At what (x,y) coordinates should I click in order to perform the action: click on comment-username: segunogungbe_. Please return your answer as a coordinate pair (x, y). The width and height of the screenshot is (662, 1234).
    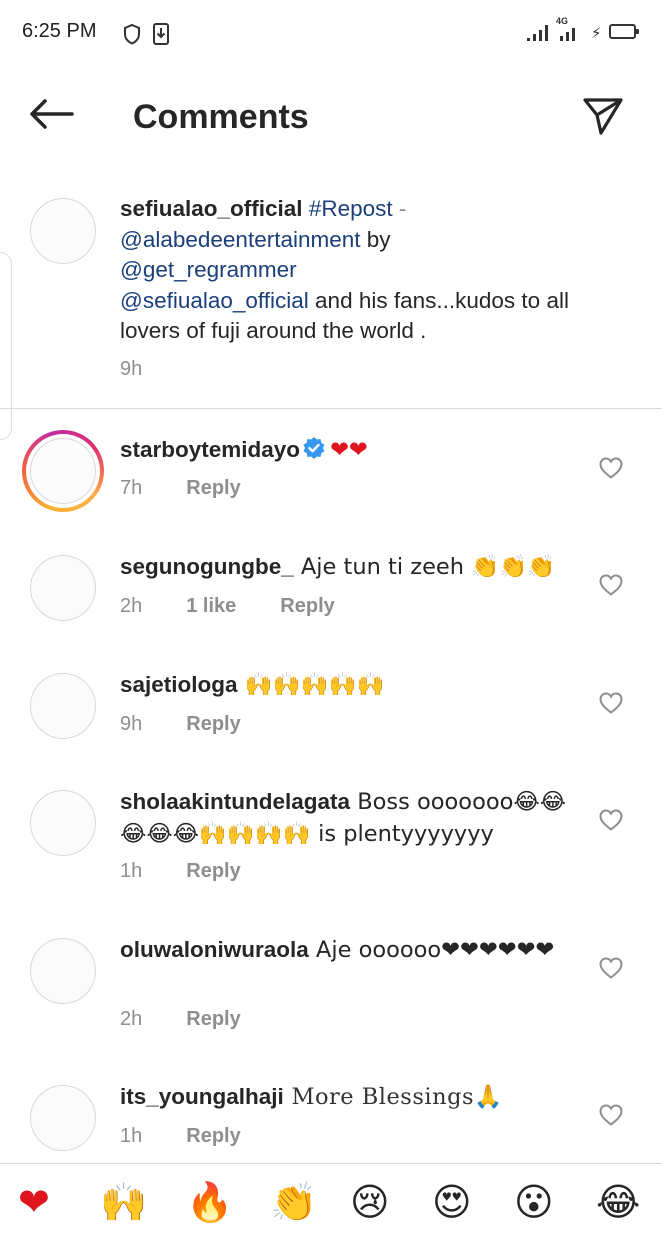
    Looking at the image, I should click on (207, 566).